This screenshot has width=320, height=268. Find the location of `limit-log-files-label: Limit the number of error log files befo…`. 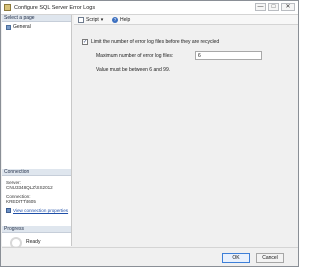

limit-log-files-label: Limit the number of error log files befo… is located at coordinates (155, 42).